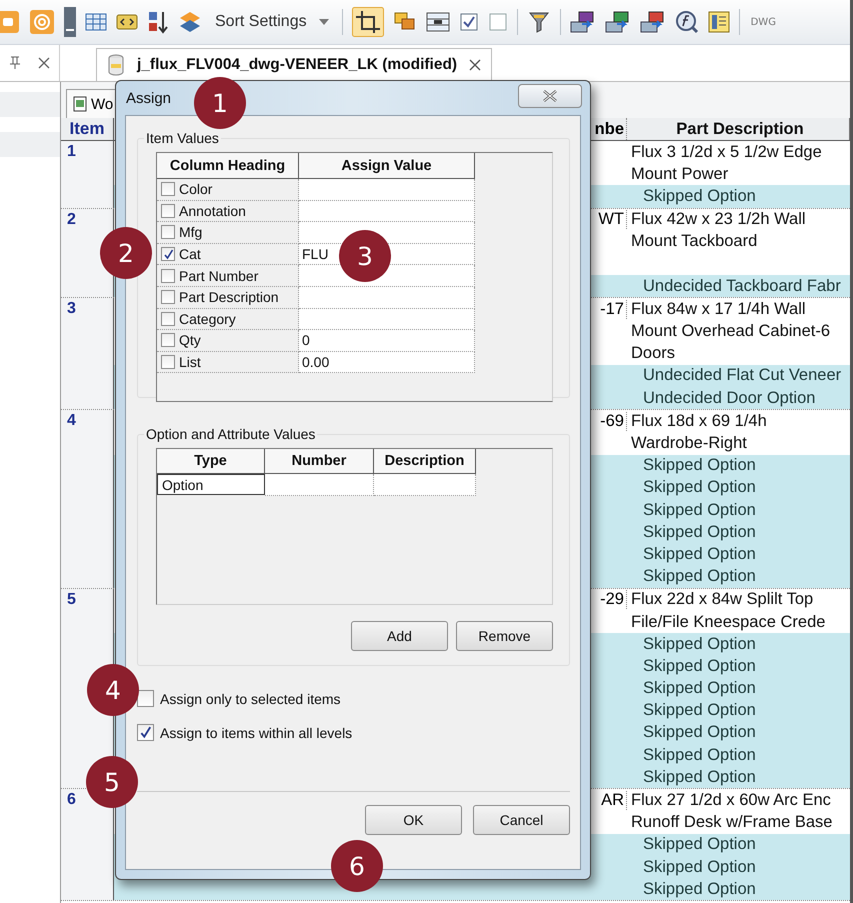 Image resolution: width=853 pixels, height=903 pixels. Describe the element at coordinates (190, 254) in the screenshot. I see `field-name: Cat` at that location.